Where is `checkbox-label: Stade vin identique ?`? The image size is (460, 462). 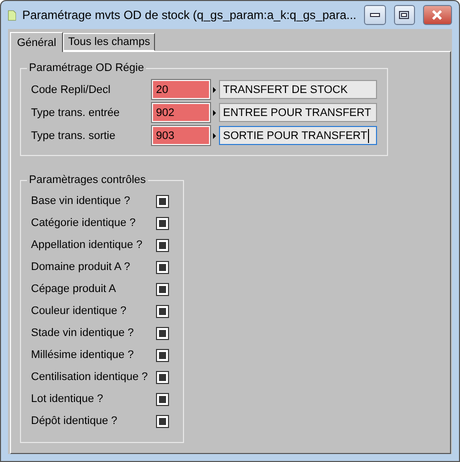
checkbox-label: Stade vin identique ? is located at coordinates (83, 333).